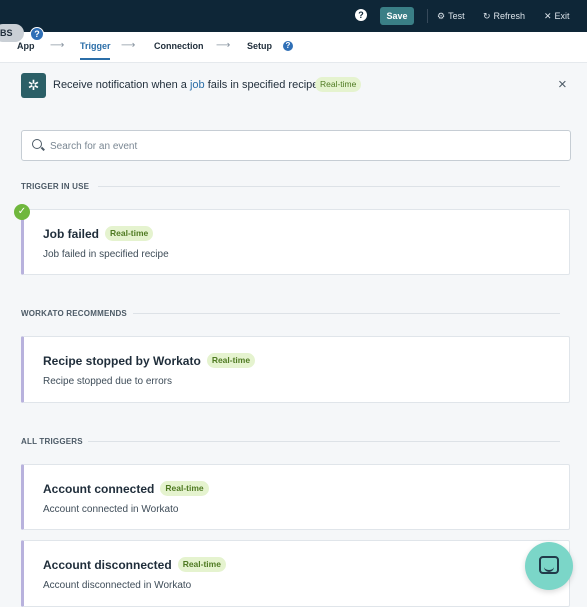 The width and height of the screenshot is (587, 607). I want to click on card-title: Job failed Real-time, so click(98, 233).